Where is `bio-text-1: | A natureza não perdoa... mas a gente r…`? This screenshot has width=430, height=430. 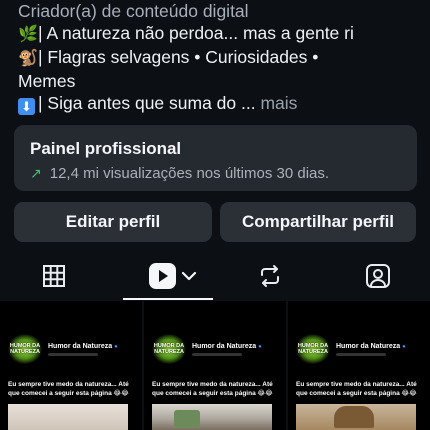 bio-text-1: | A natureza não perdoa... mas a gente r… is located at coordinates (196, 33).